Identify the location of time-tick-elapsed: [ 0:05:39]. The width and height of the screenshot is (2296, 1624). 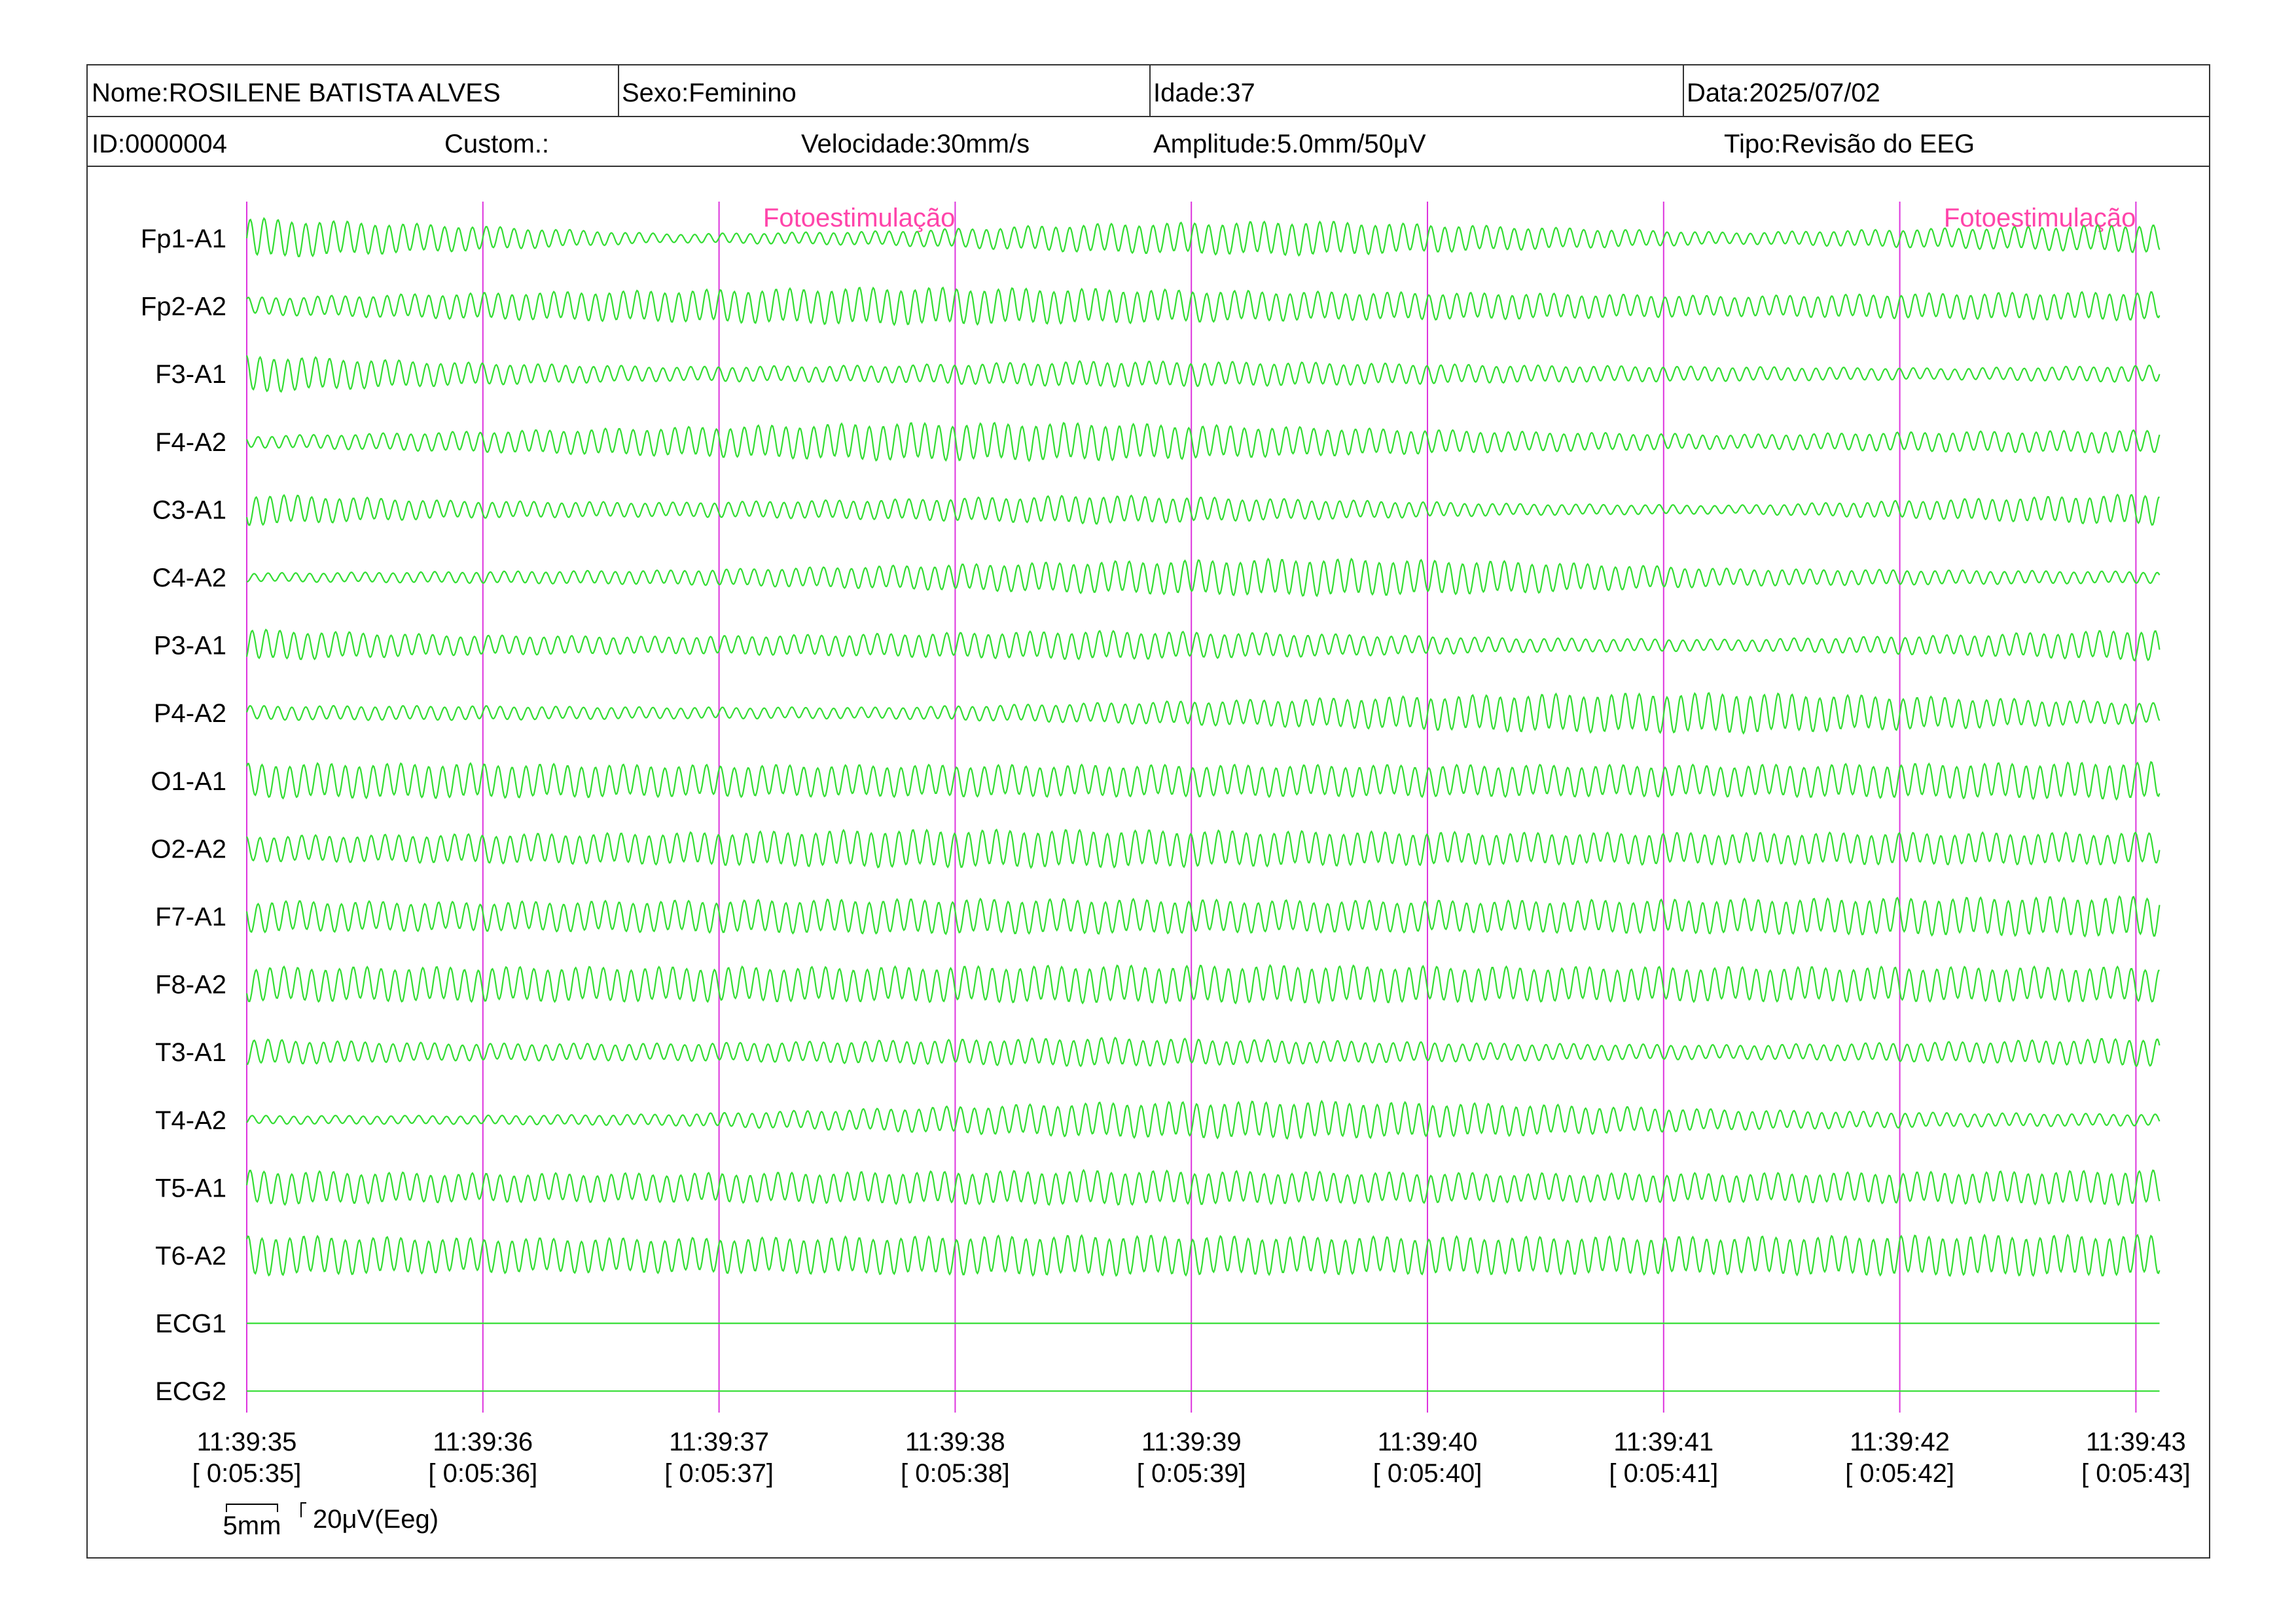
(1191, 1473).